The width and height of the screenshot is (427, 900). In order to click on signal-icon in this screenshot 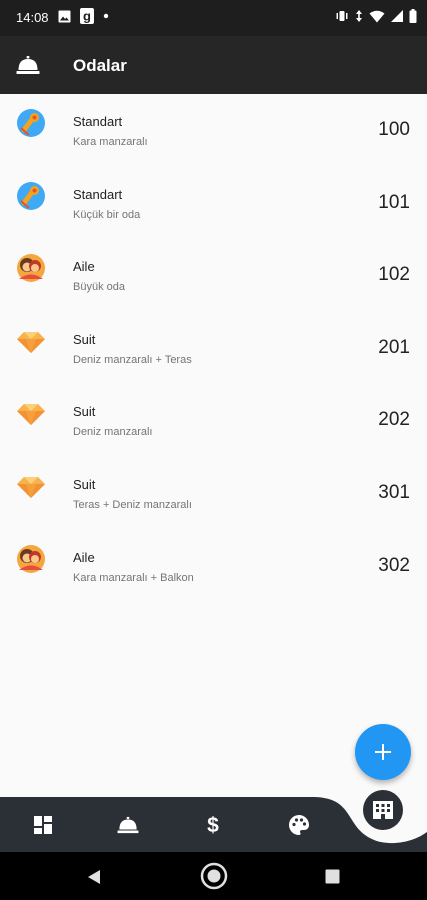, I will do `click(397, 15)`.